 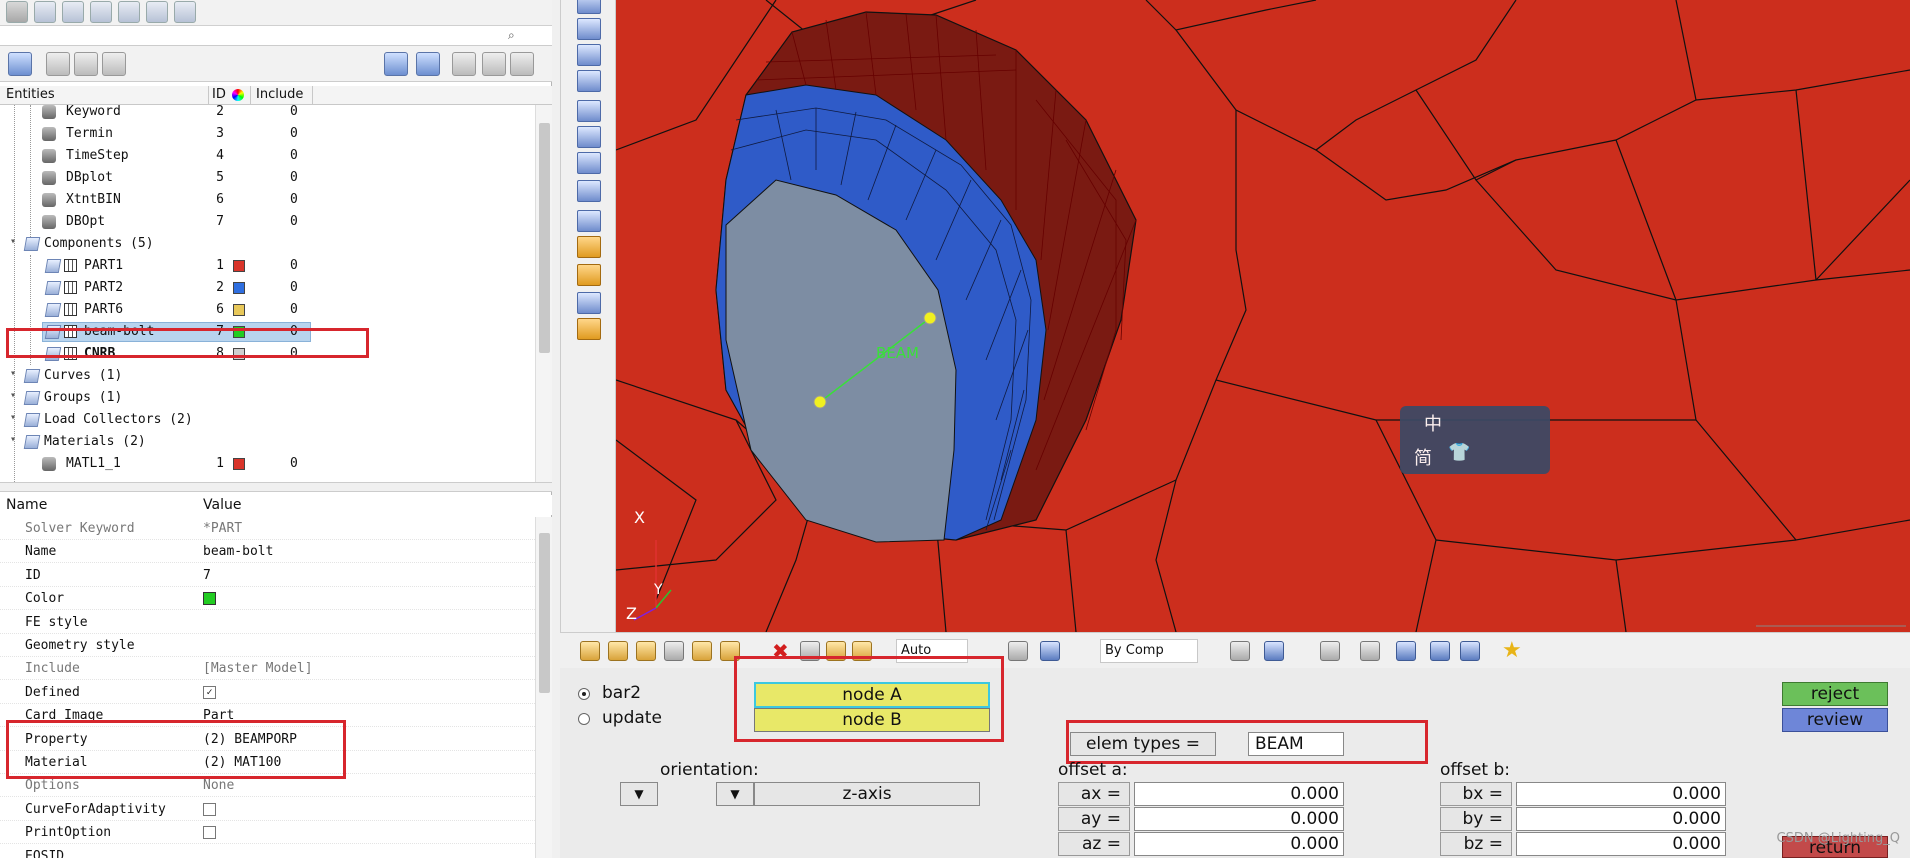 What do you see at coordinates (1835, 694) in the screenshot?
I see `reject-button: reject` at bounding box center [1835, 694].